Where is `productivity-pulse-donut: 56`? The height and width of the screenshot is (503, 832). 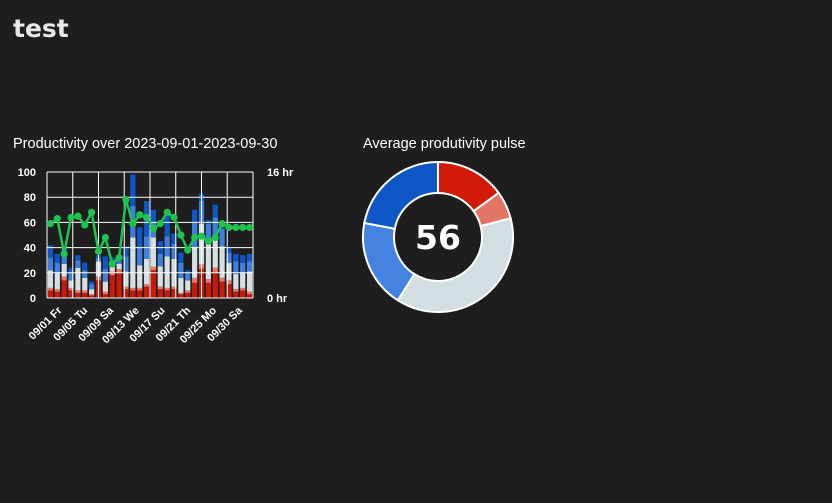 productivity-pulse-donut: 56 is located at coordinates (438, 236).